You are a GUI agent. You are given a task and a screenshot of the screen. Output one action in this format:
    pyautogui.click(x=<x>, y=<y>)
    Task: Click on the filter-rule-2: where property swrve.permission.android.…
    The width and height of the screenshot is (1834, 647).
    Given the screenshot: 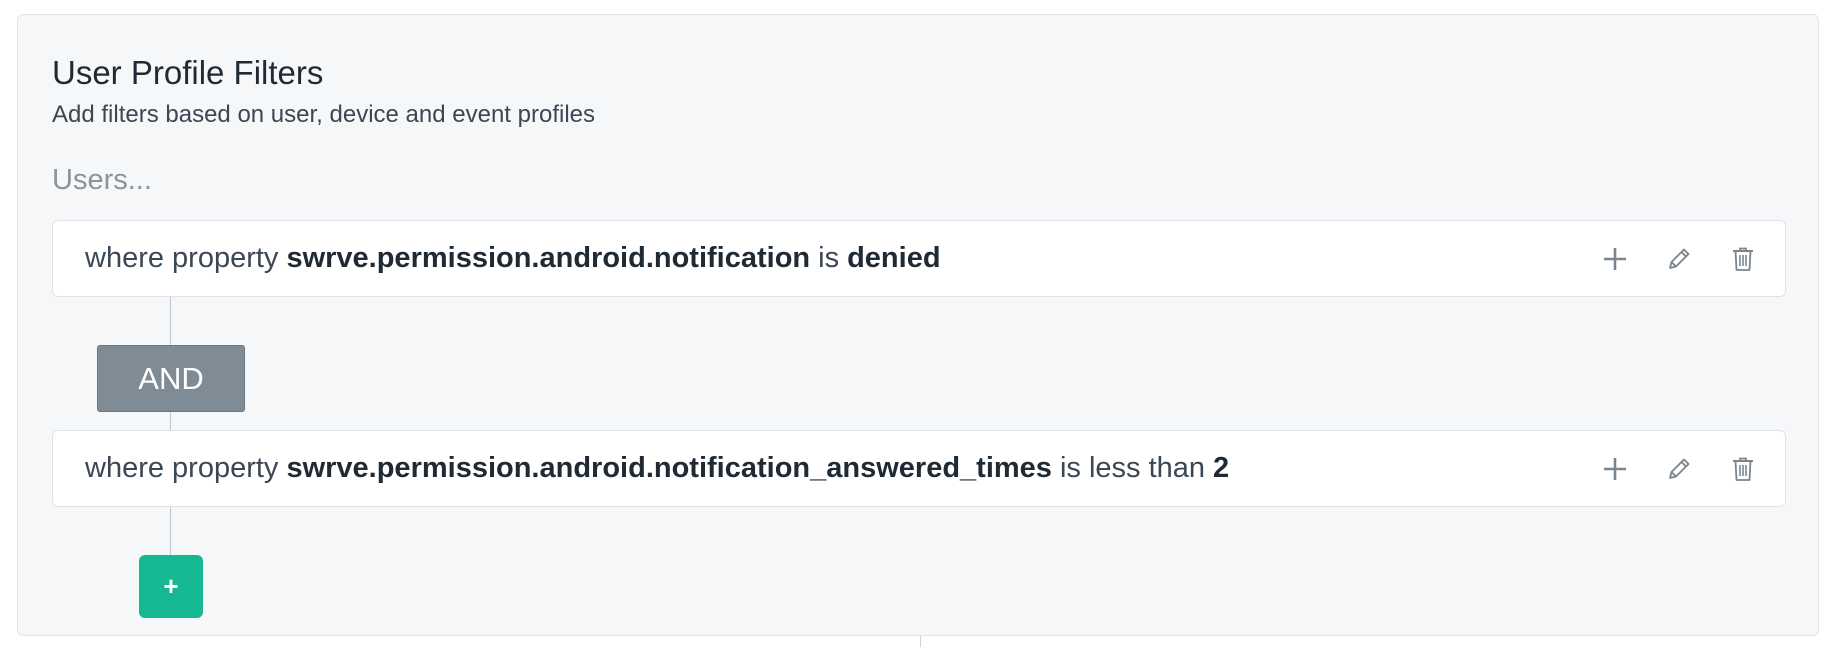 What is the action you would take?
    pyautogui.click(x=919, y=468)
    